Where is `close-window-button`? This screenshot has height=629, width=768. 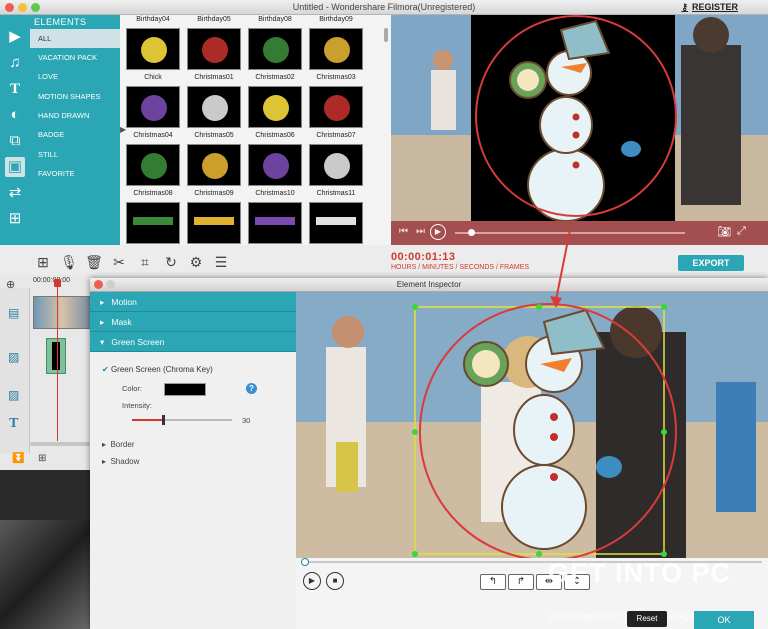 close-window-button is located at coordinates (9, 7).